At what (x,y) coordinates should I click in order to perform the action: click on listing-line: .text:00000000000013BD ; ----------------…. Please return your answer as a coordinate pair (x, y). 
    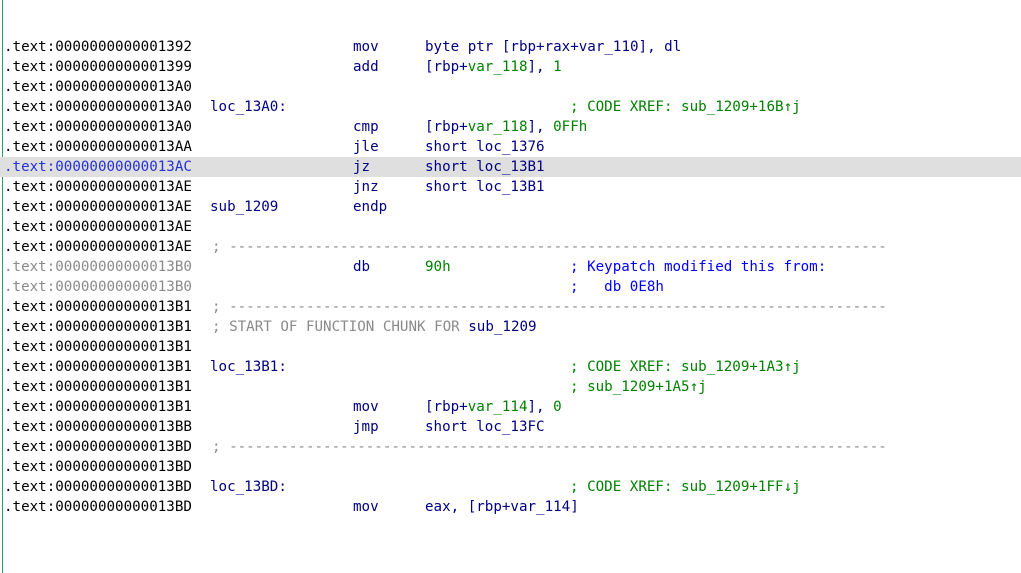
    Looking at the image, I should click on (510, 447).